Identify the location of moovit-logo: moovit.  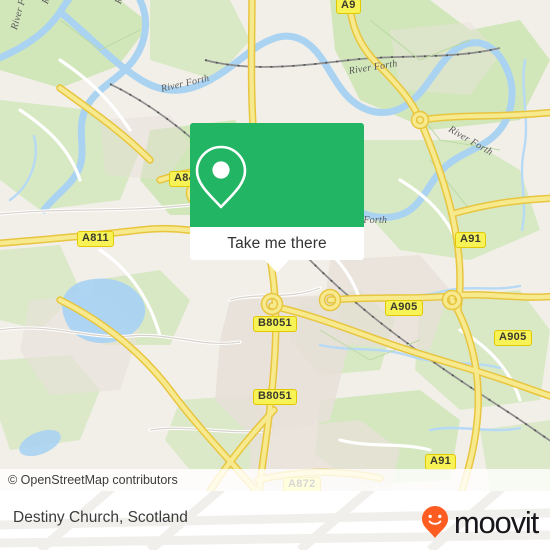
(479, 522).